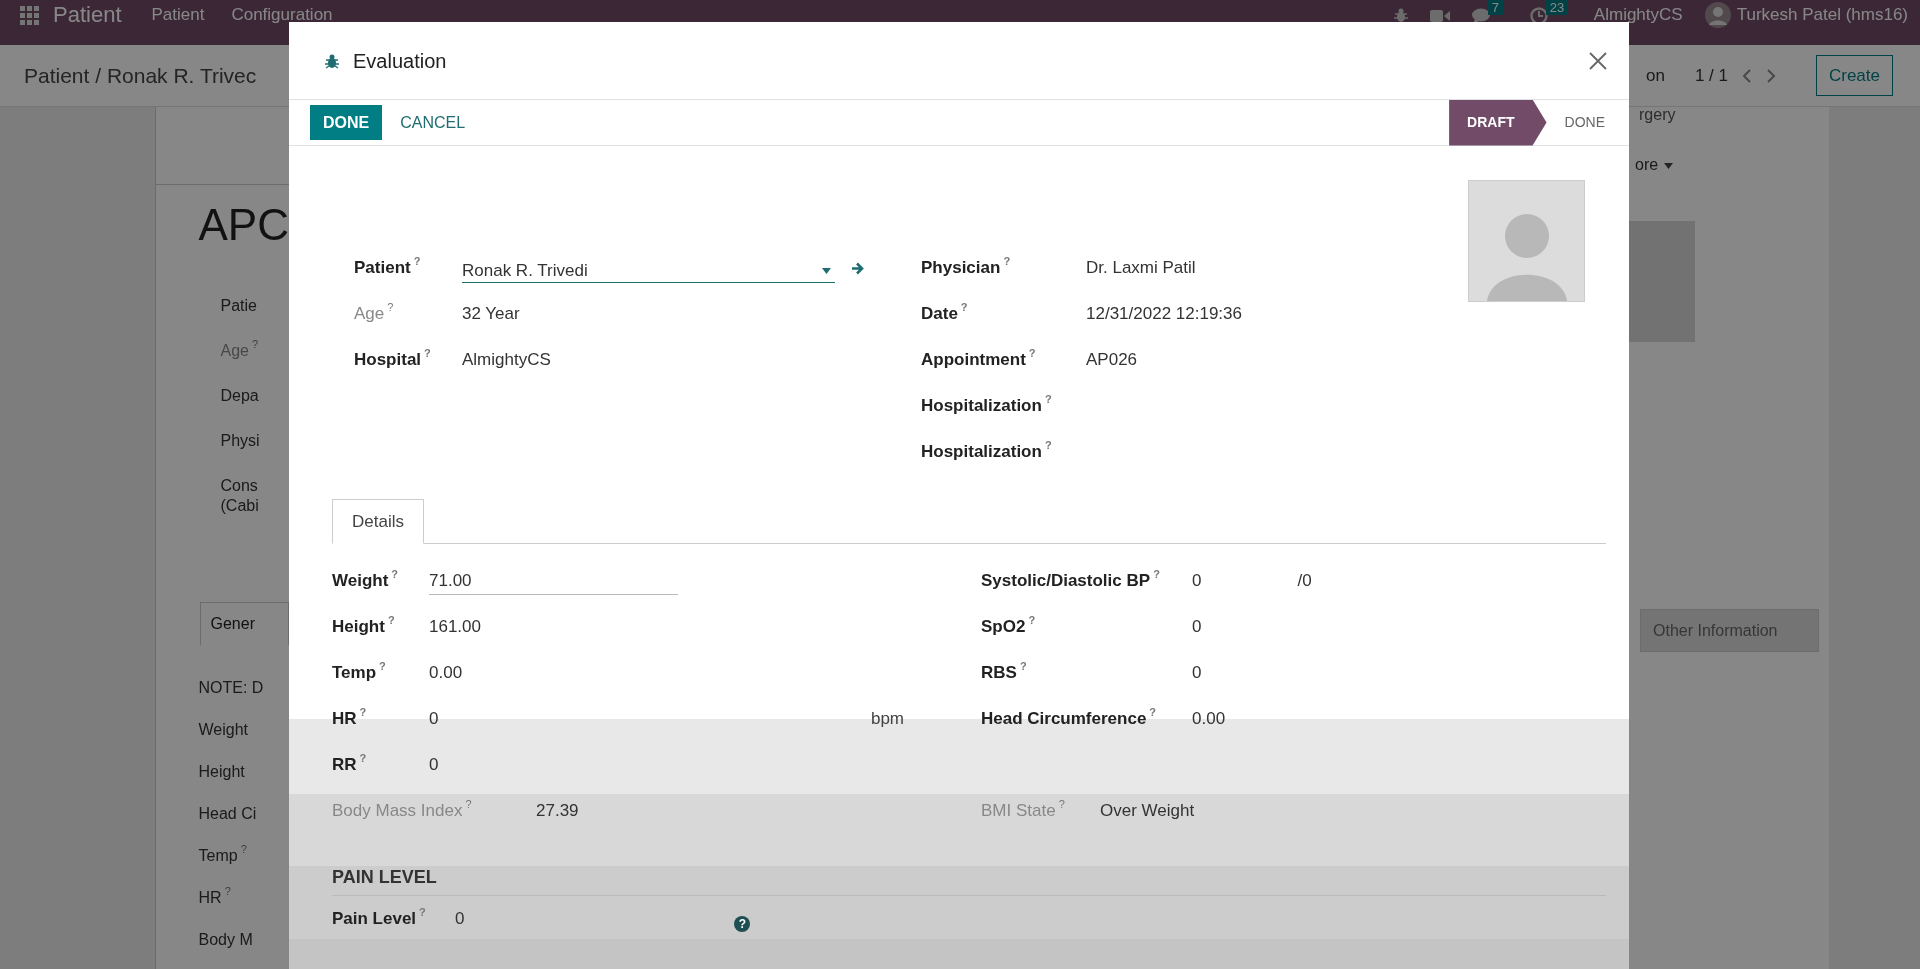 The width and height of the screenshot is (1920, 969). I want to click on status-stage: DRAFT, so click(1498, 122).